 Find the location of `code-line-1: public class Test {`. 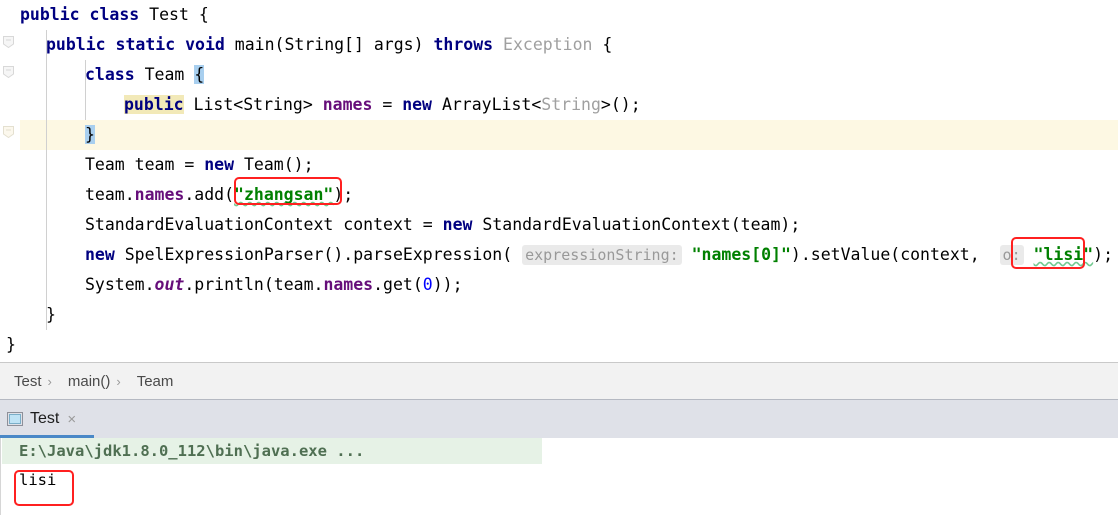

code-line-1: public class Test { is located at coordinates (559, 15).